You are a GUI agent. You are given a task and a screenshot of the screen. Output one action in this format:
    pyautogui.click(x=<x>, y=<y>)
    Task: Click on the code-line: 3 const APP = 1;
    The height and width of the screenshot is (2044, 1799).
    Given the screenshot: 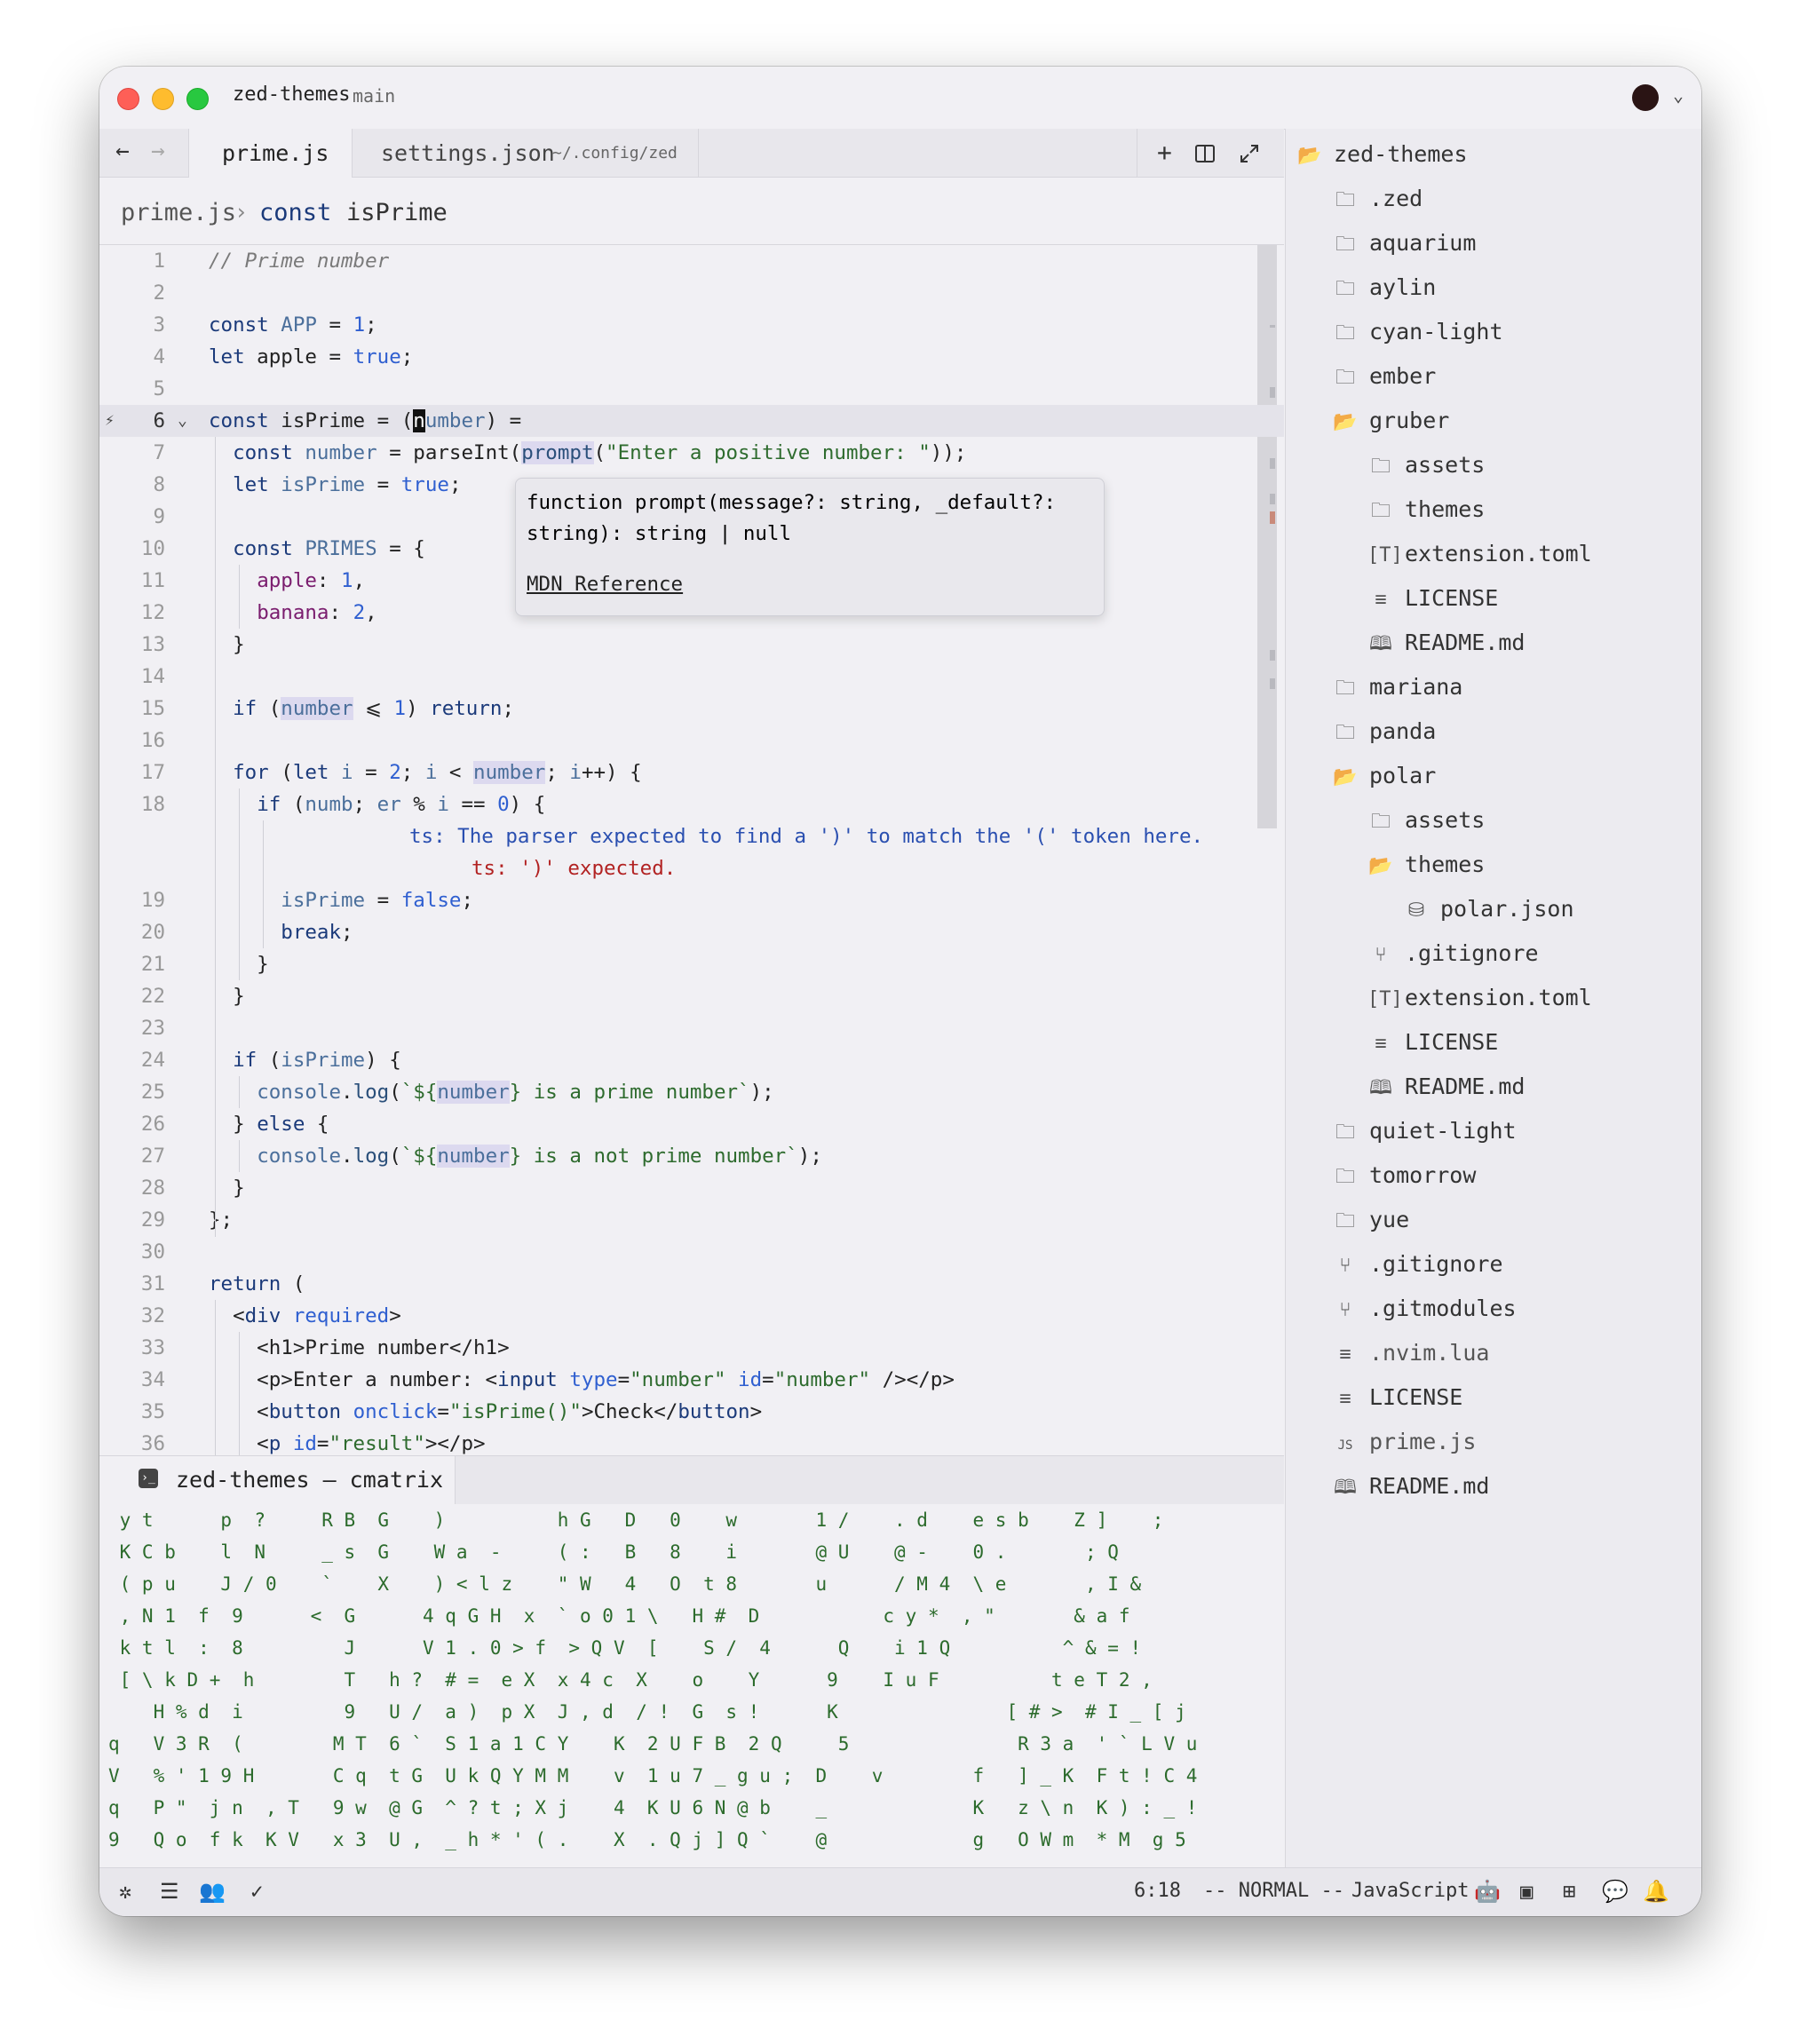 What is the action you would take?
    pyautogui.click(x=265, y=325)
    